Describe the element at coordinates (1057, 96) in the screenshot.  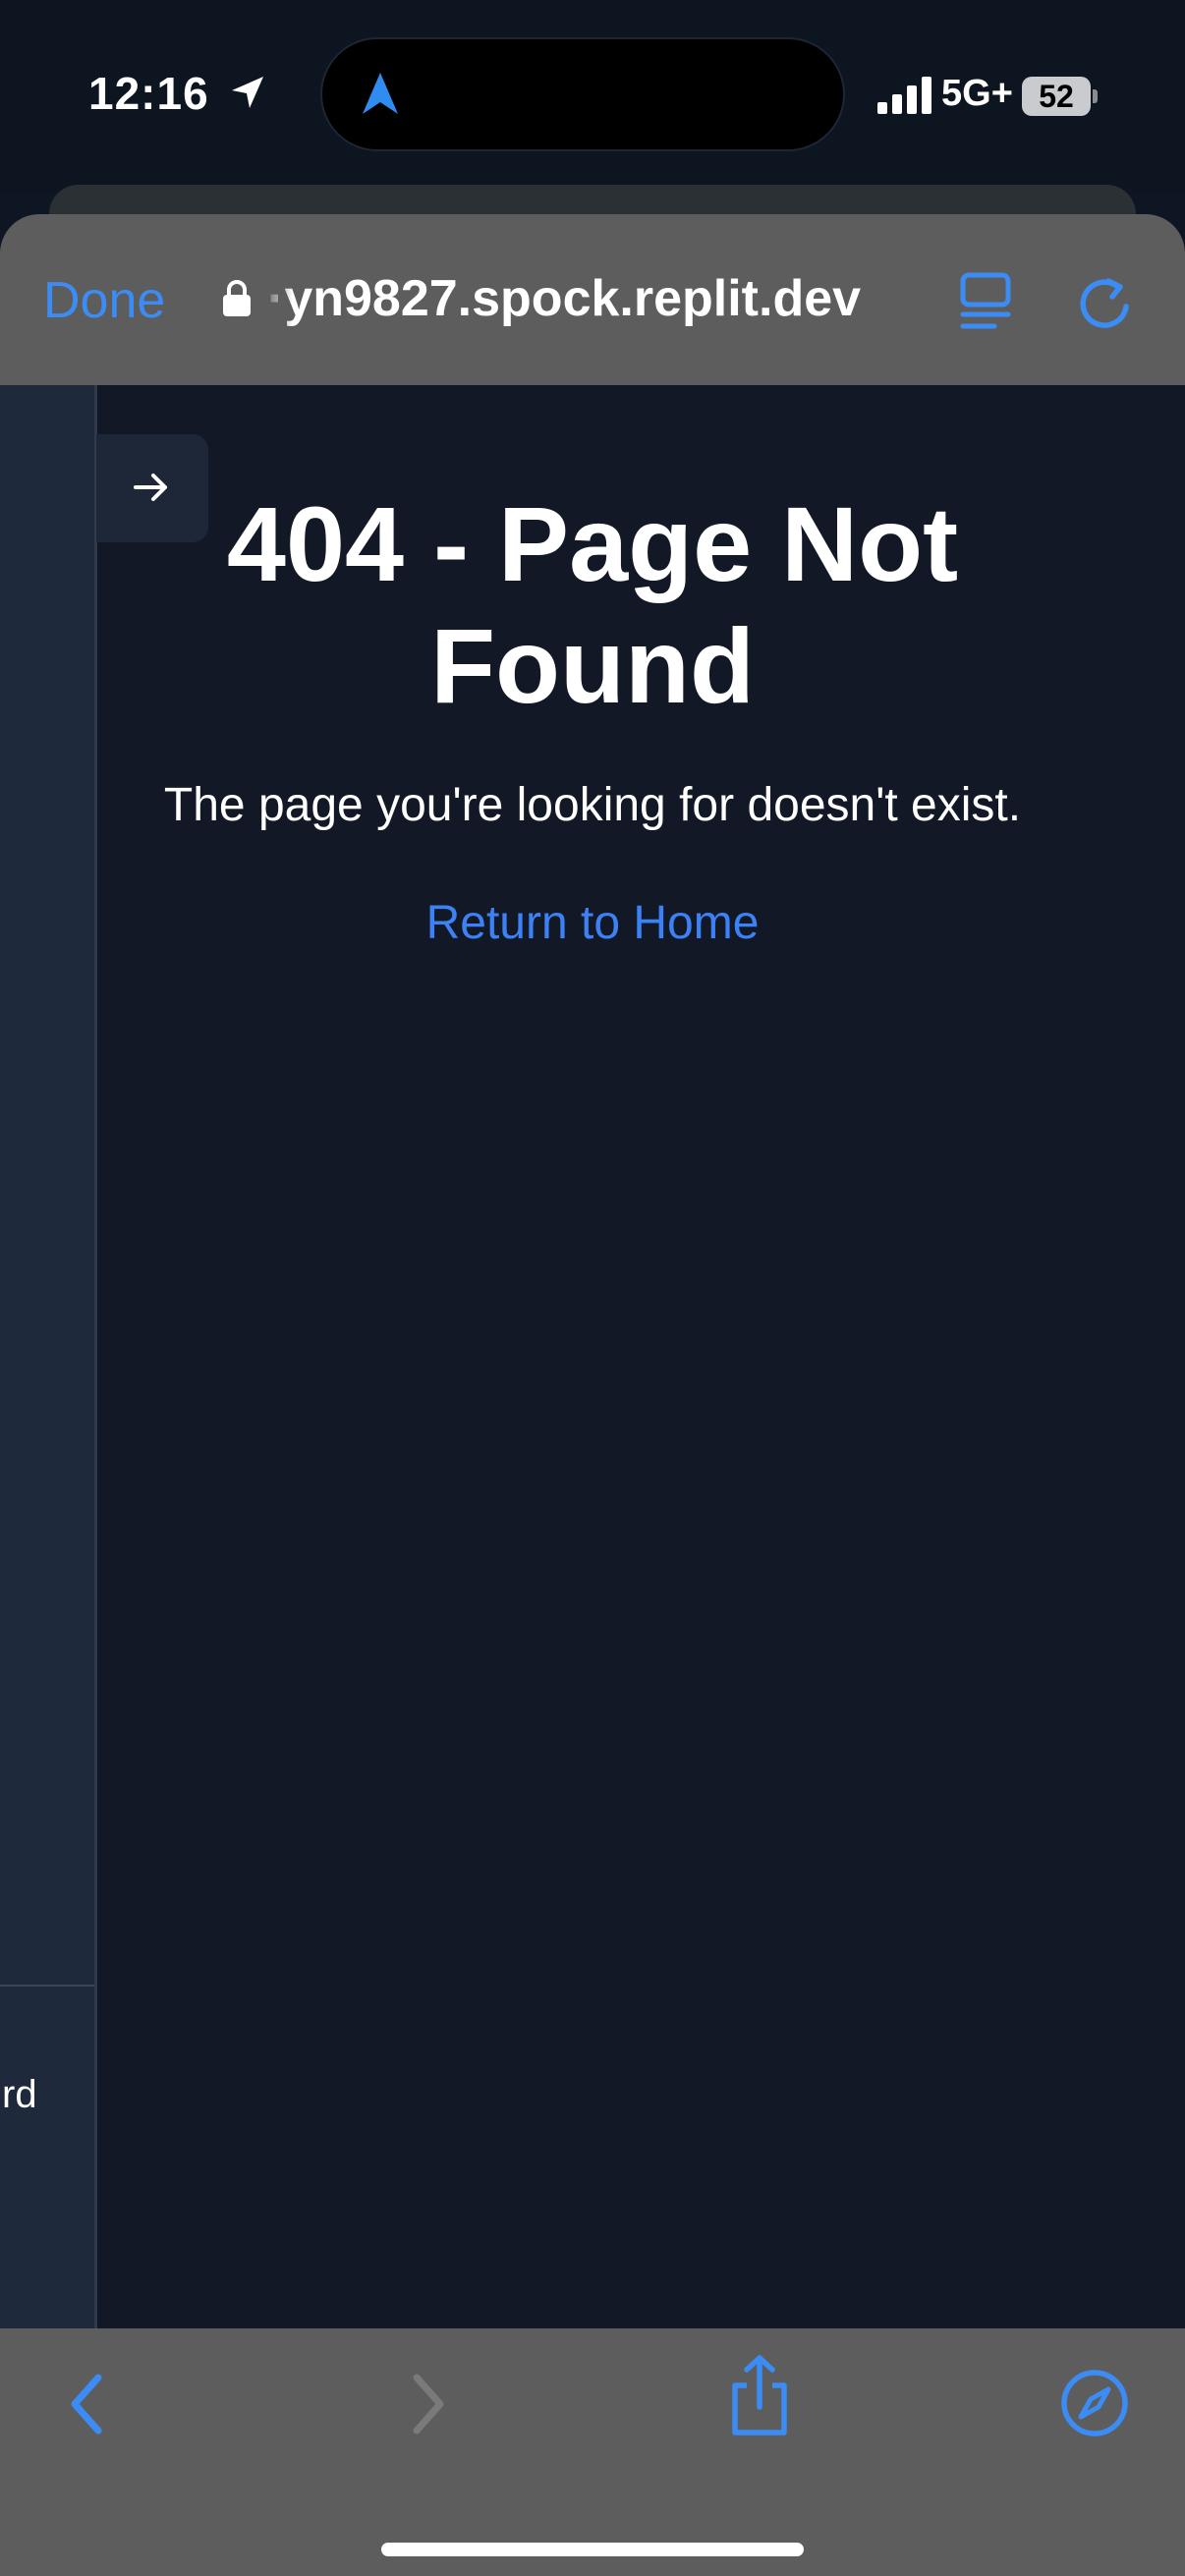
I see `battery-icon: 52` at that location.